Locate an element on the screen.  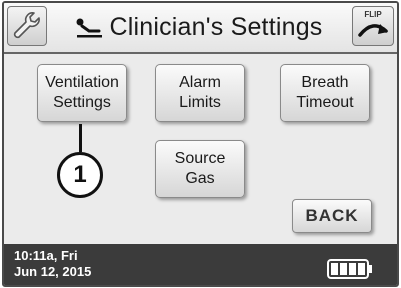
reclining-person-icon is located at coordinates (89, 27).